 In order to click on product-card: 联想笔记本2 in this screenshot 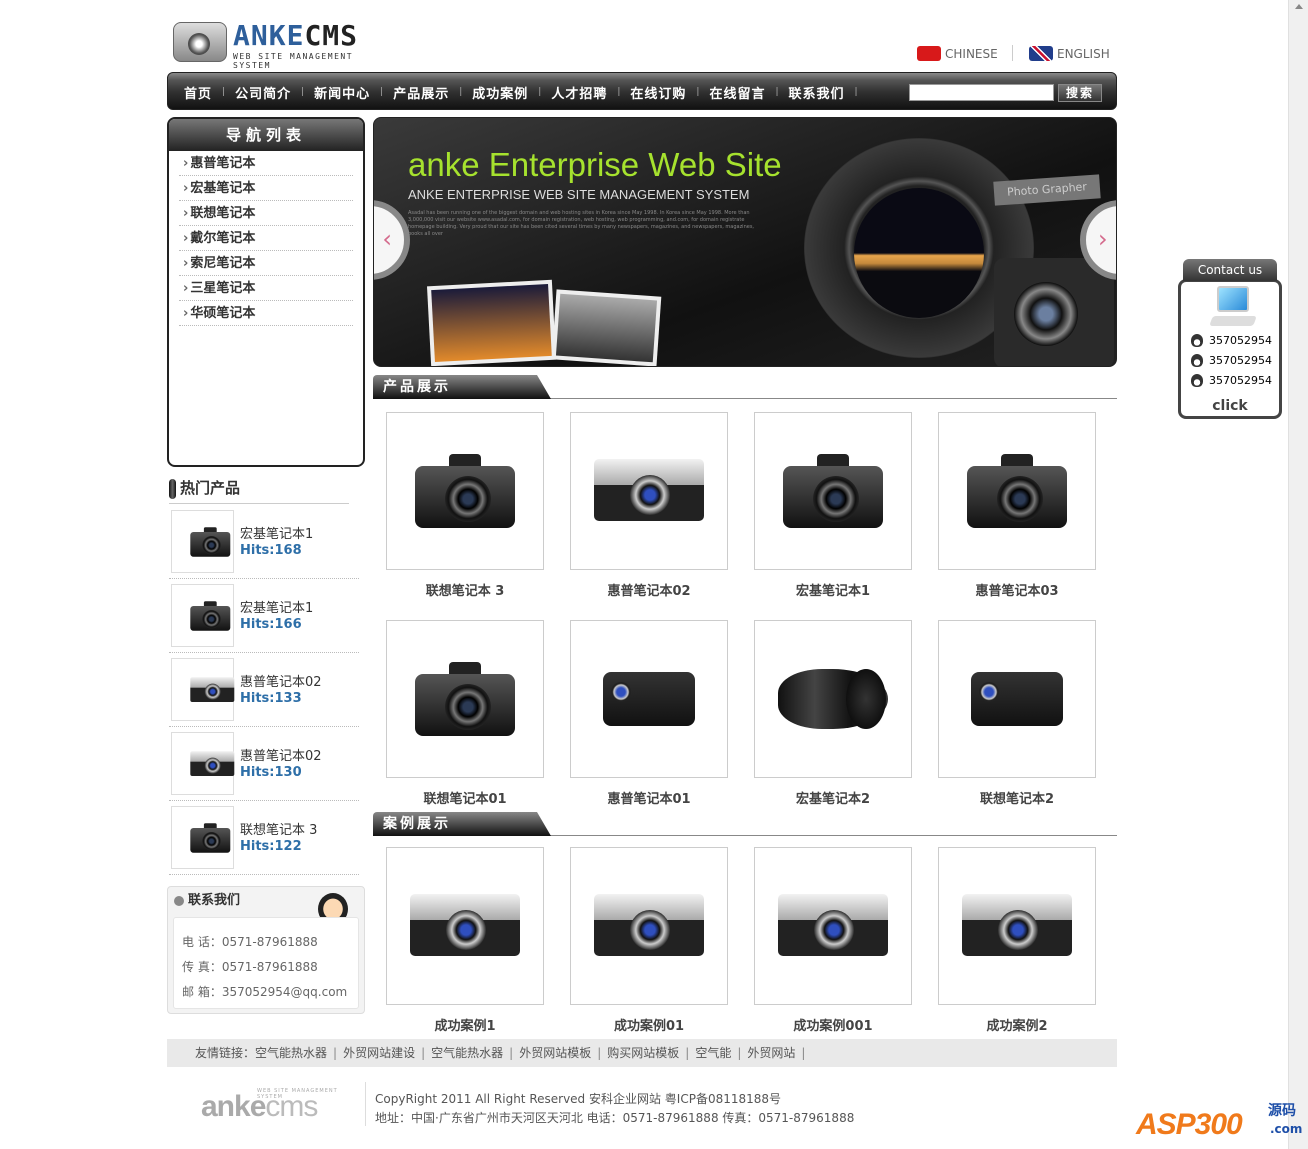, I will do `click(1017, 713)`.